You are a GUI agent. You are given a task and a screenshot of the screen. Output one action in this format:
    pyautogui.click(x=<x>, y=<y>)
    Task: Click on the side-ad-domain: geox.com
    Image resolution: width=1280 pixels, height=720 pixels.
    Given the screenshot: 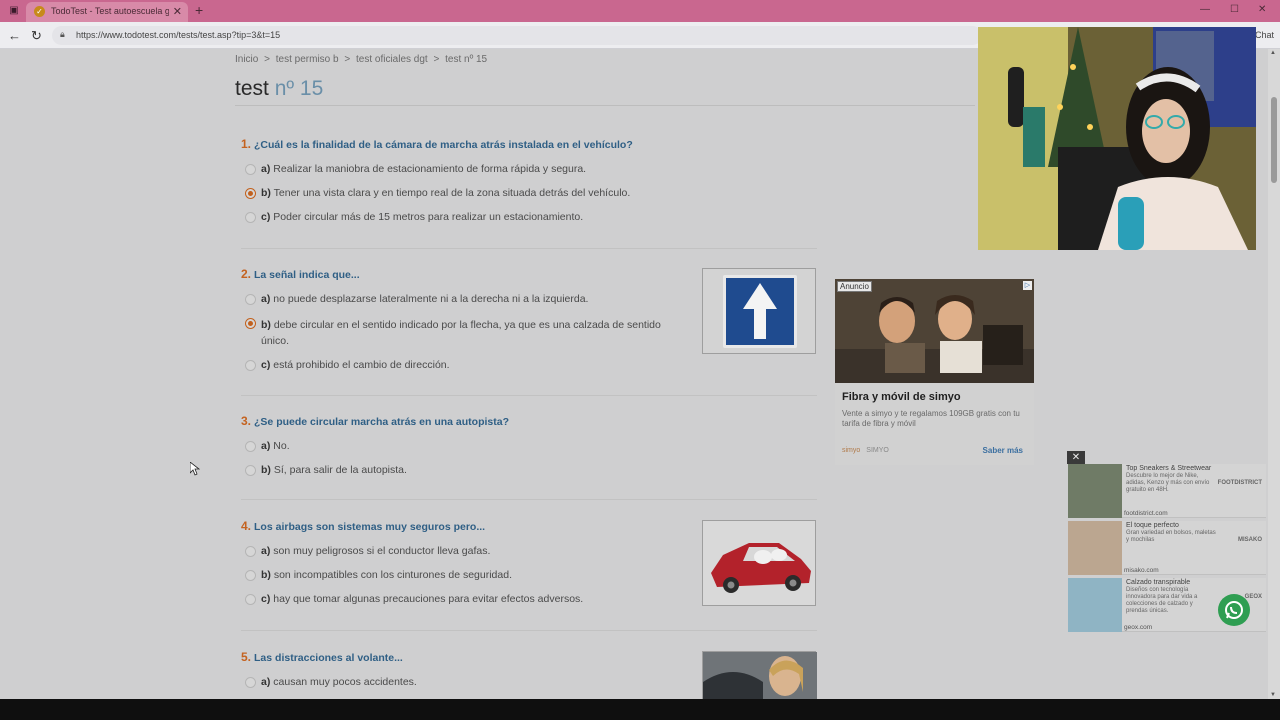 What is the action you would take?
    pyautogui.click(x=1138, y=627)
    